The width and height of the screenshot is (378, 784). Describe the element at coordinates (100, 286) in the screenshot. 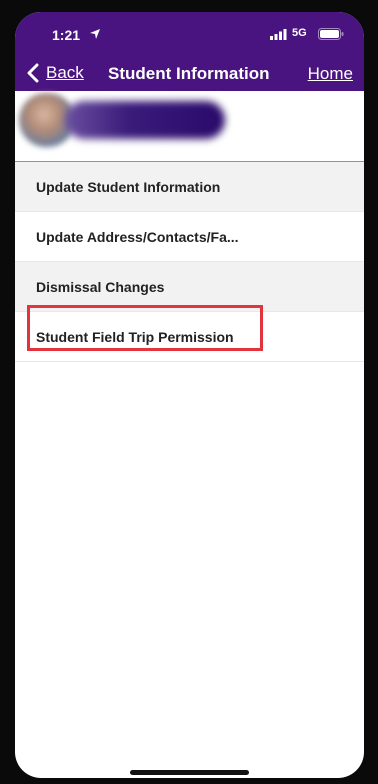

I see `menu-item-label: Dismissal Changes` at that location.